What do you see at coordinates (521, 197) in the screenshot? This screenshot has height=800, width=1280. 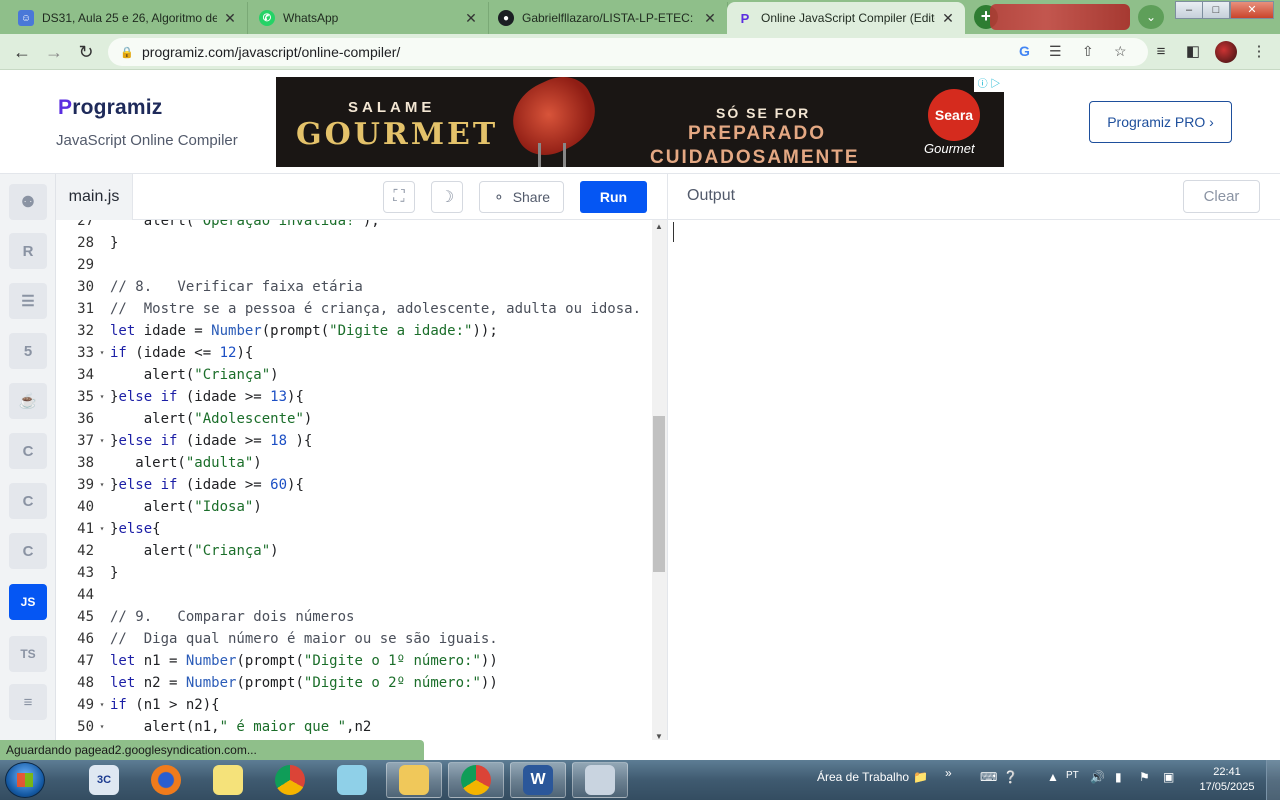 I see `share-button: ⚬ Share` at bounding box center [521, 197].